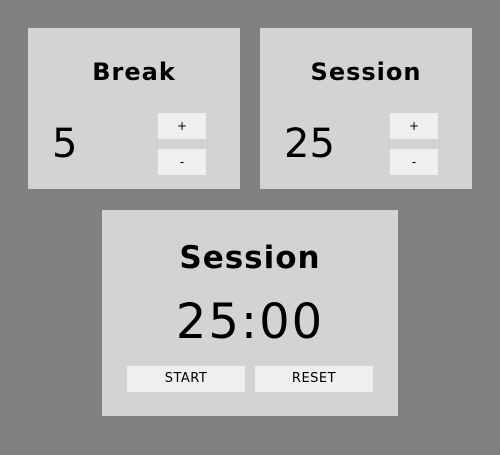 The image size is (500, 455). Describe the element at coordinates (182, 162) in the screenshot. I see `break-decrement-button: -` at that location.